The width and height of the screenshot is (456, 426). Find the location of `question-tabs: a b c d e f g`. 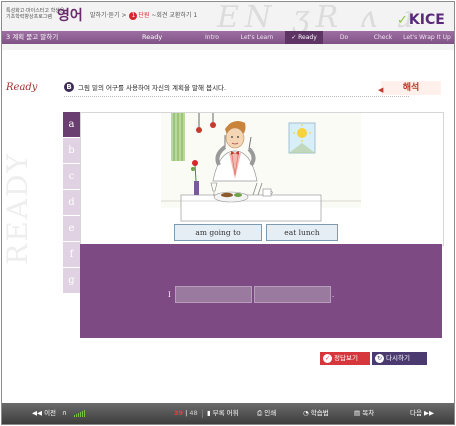

question-tabs: a b c d e f g is located at coordinates (71, 203).